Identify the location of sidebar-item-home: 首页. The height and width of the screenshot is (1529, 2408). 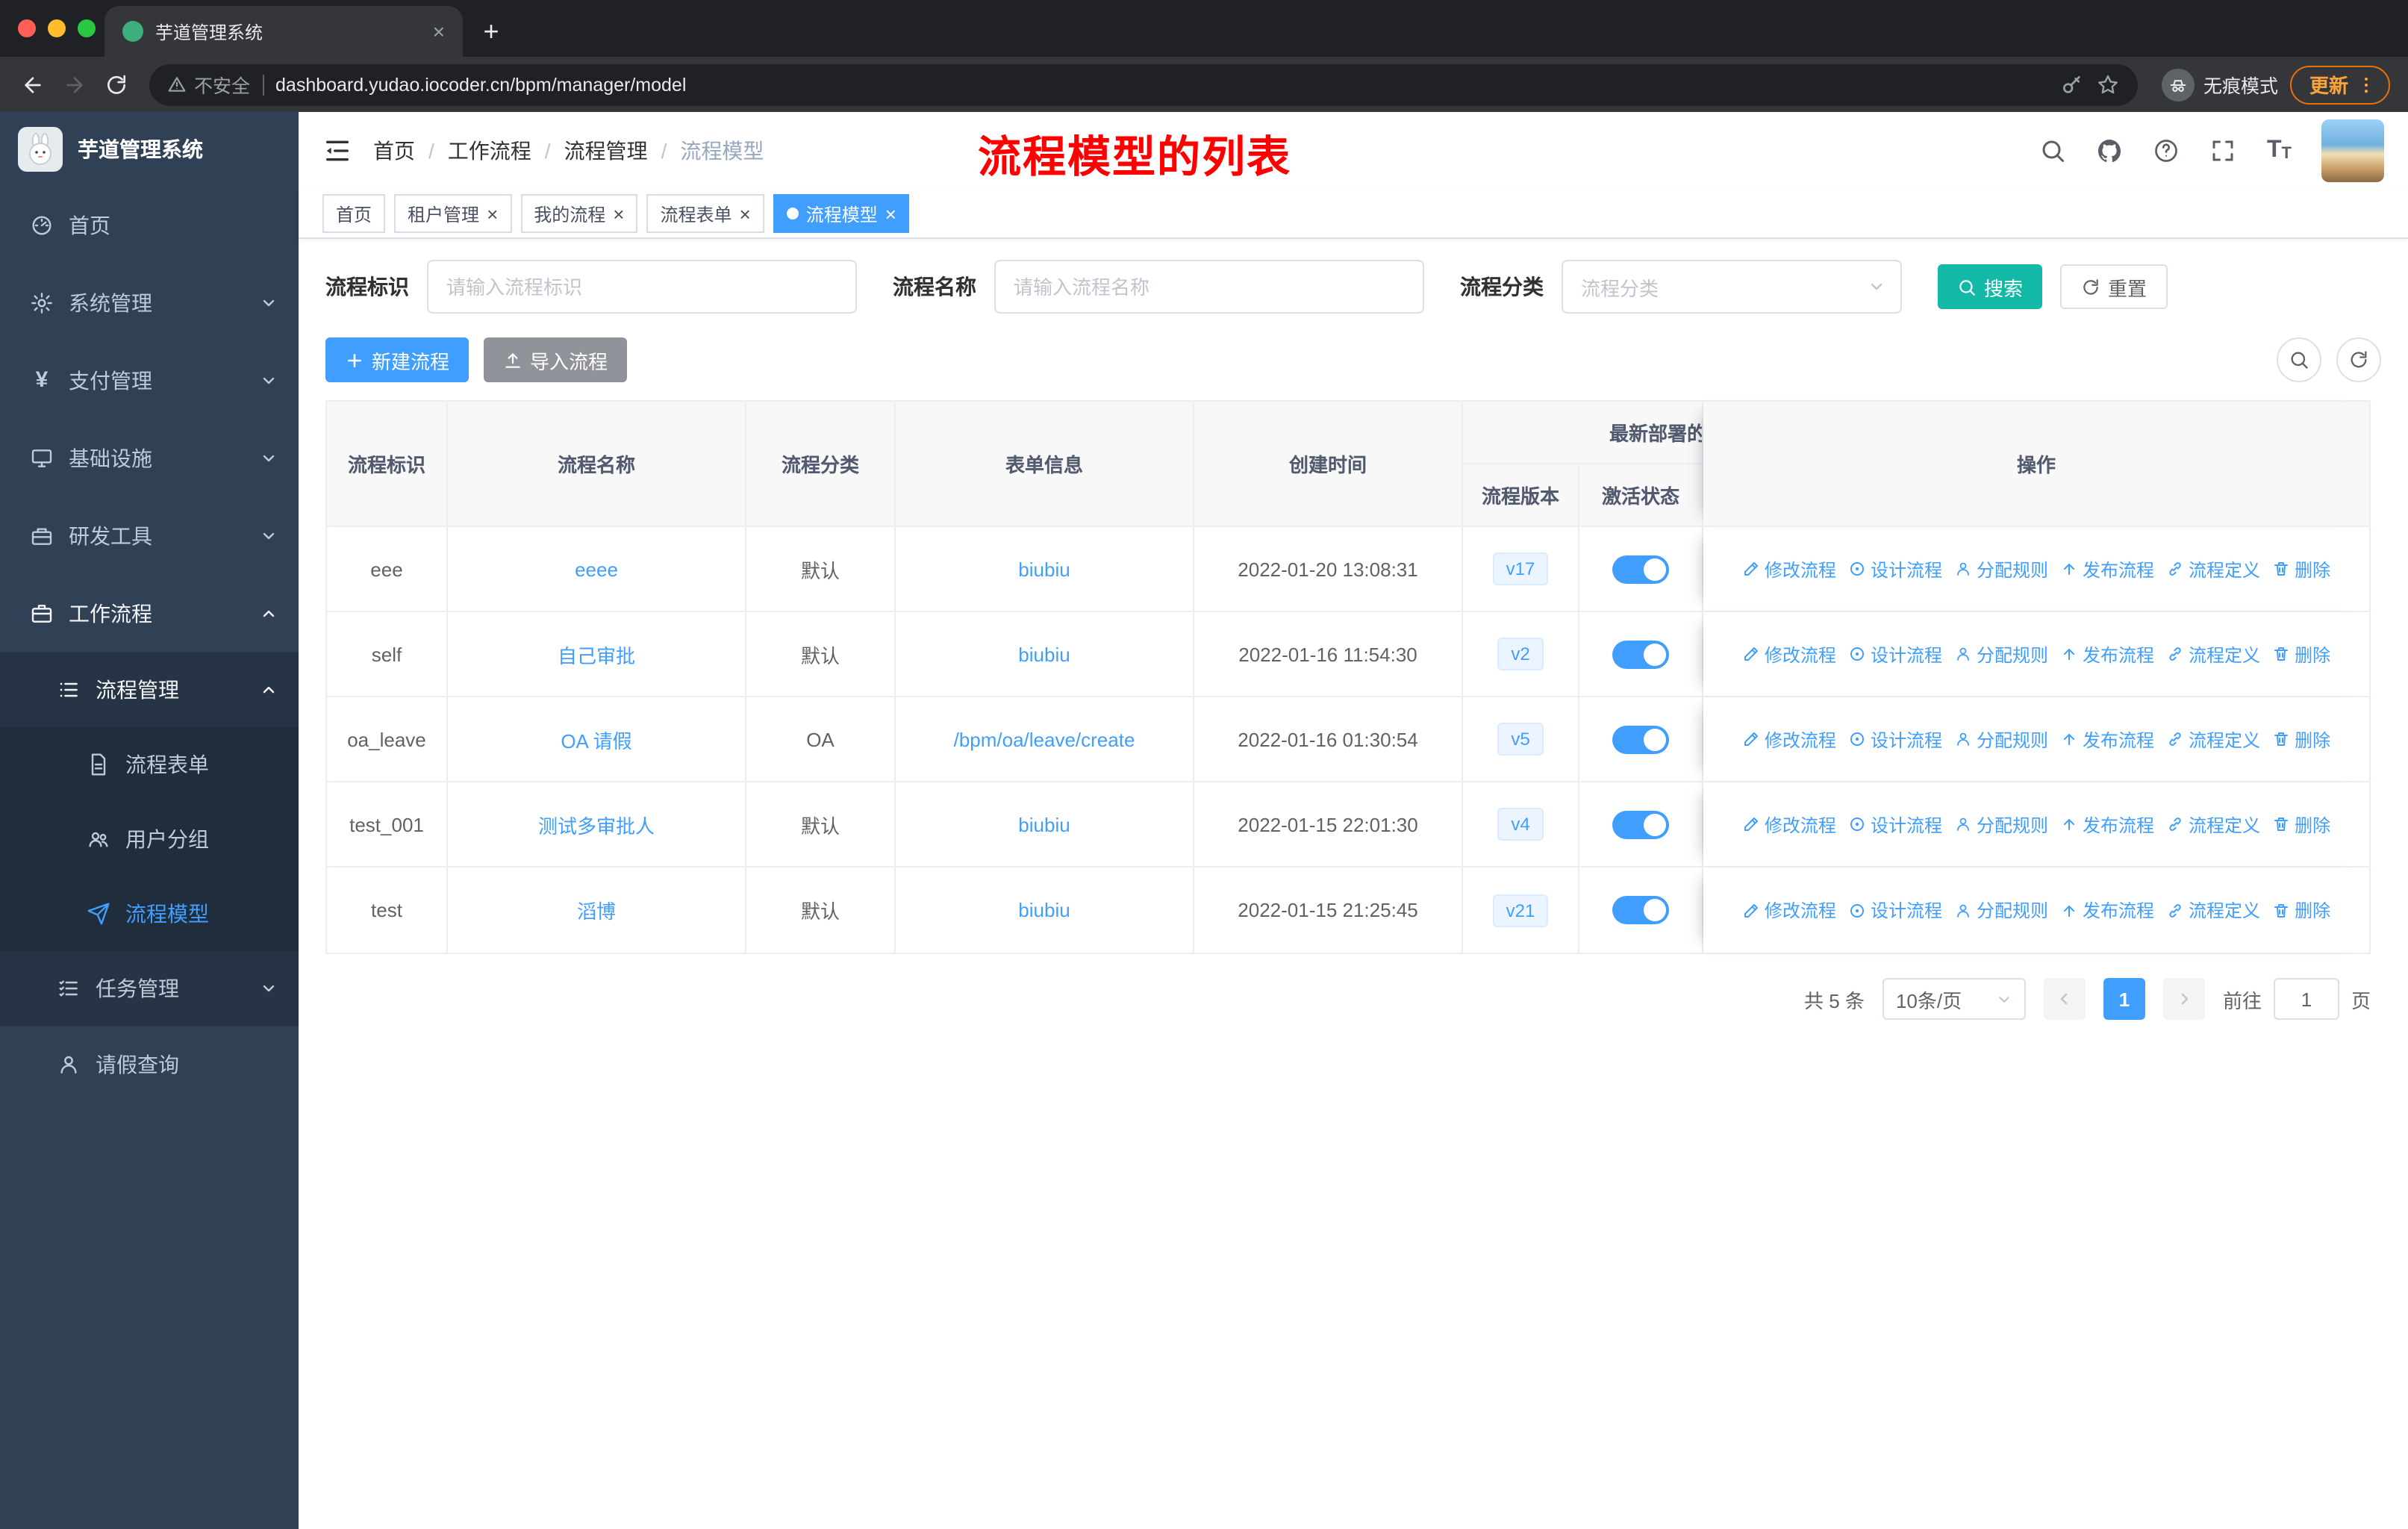
(149, 225).